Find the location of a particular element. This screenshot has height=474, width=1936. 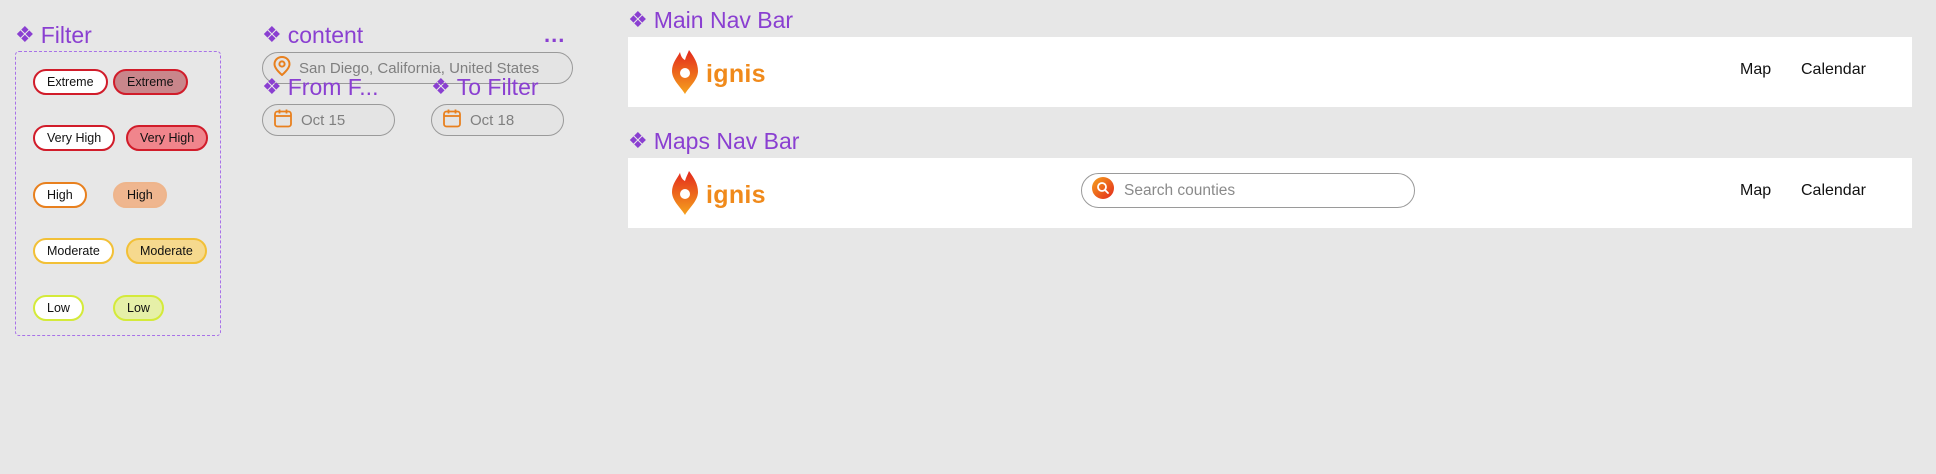

chip-very-high-selected: Very High is located at coordinates (167, 138).